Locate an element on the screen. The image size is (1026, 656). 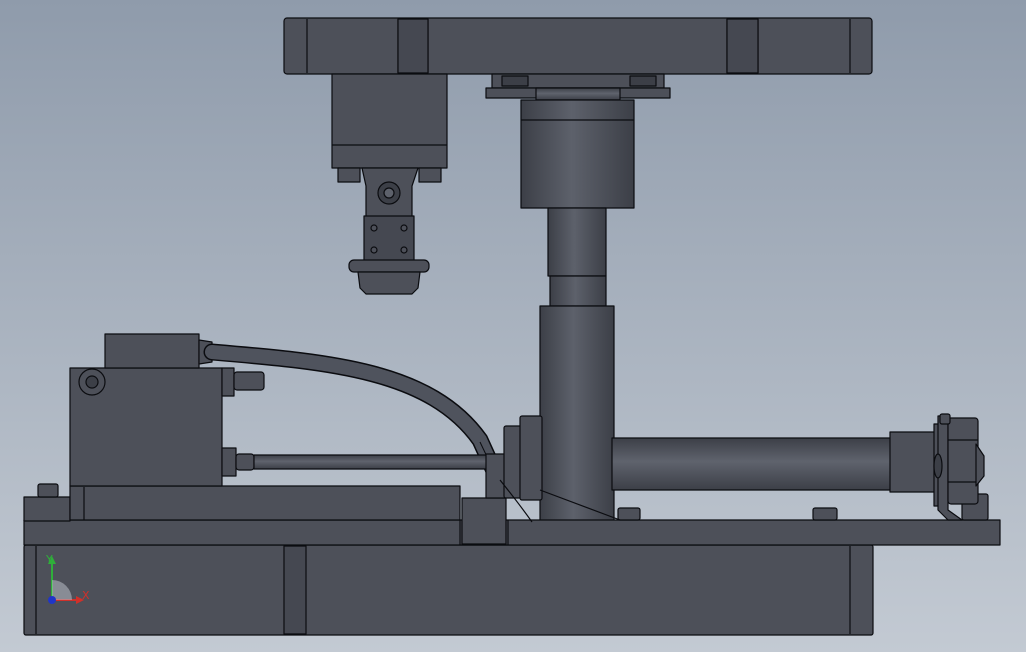
top-plate is located at coordinates (578, 46).